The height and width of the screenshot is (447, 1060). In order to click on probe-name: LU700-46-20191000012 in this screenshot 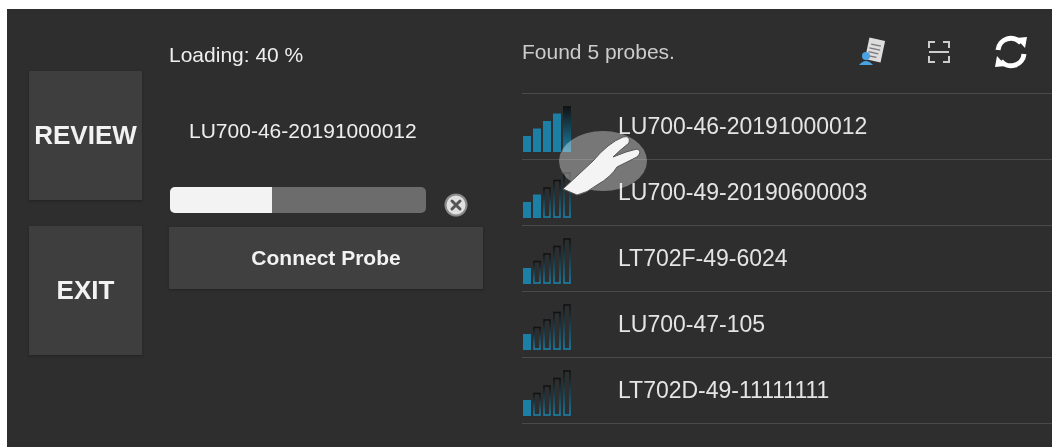, I will do `click(743, 126)`.